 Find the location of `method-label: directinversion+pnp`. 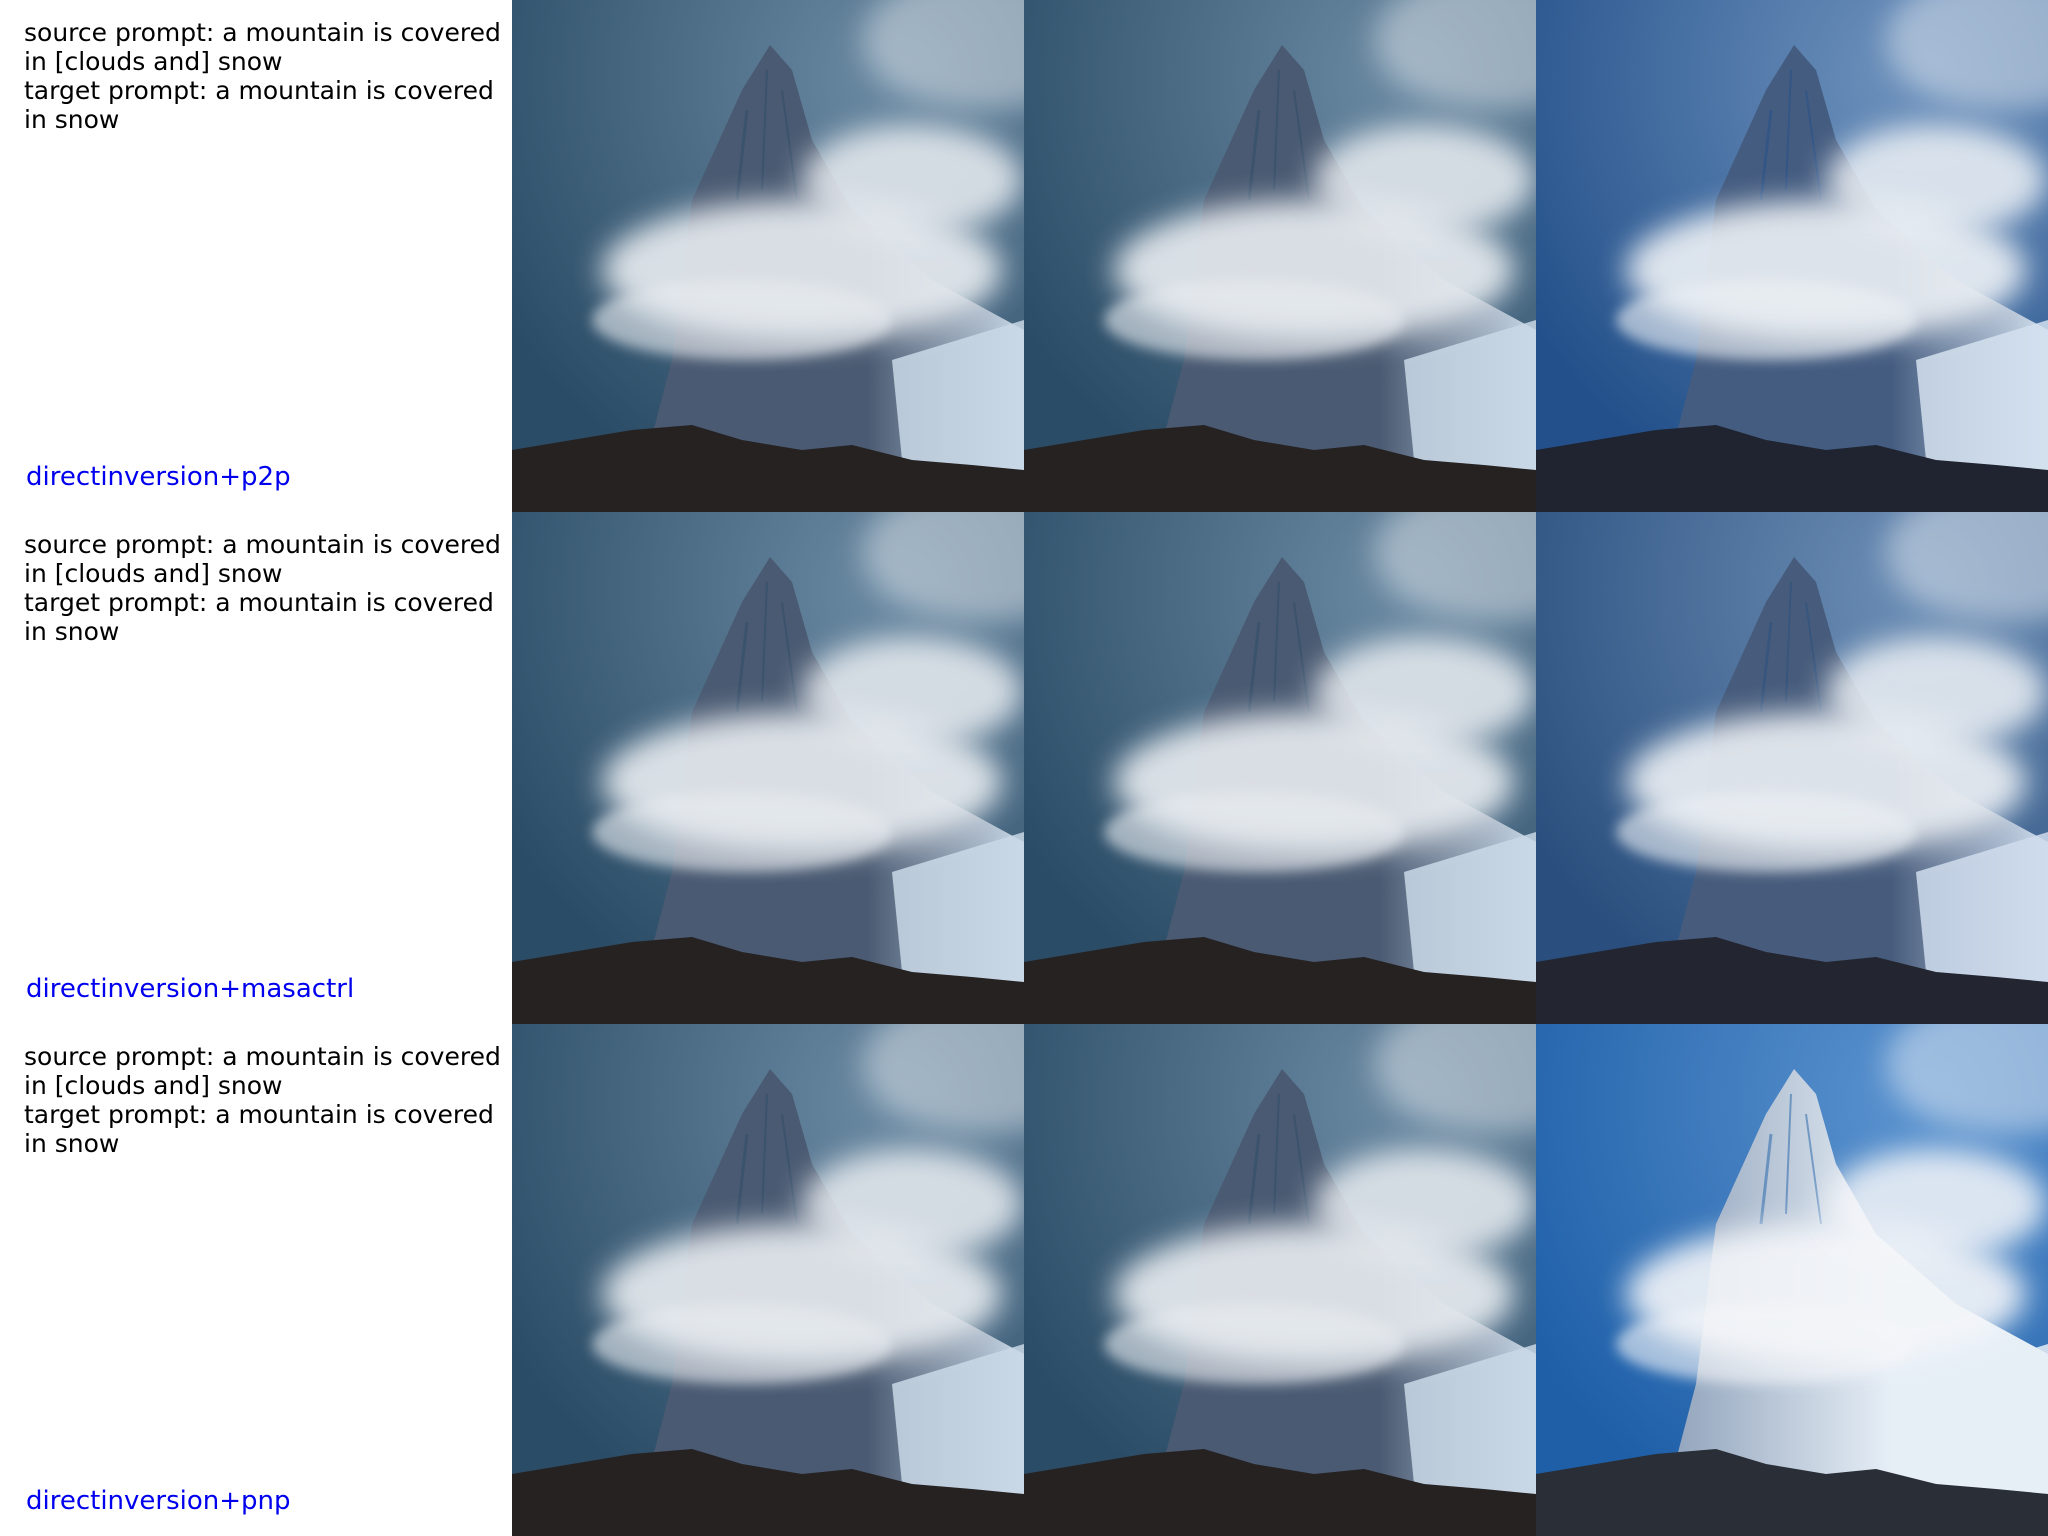

method-label: directinversion+pnp is located at coordinates (158, 1501).